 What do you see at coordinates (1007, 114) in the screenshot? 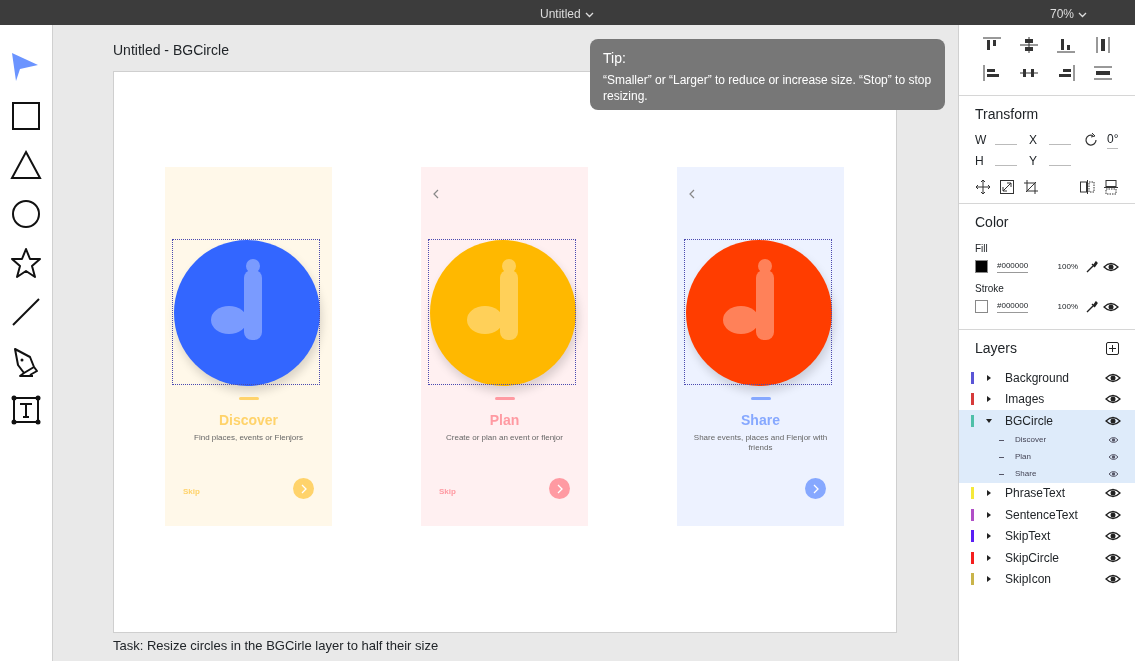
I see `section-title: Transform` at bounding box center [1007, 114].